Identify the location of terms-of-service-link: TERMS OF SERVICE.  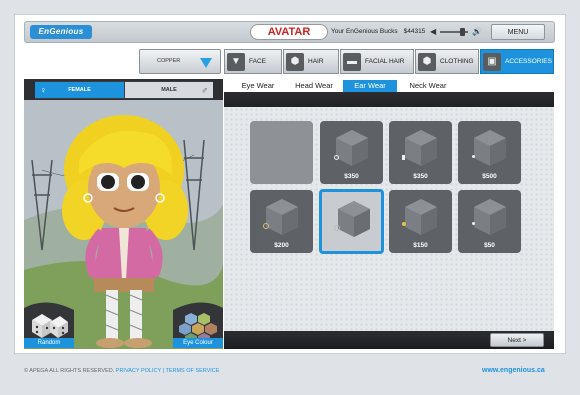
(192, 371).